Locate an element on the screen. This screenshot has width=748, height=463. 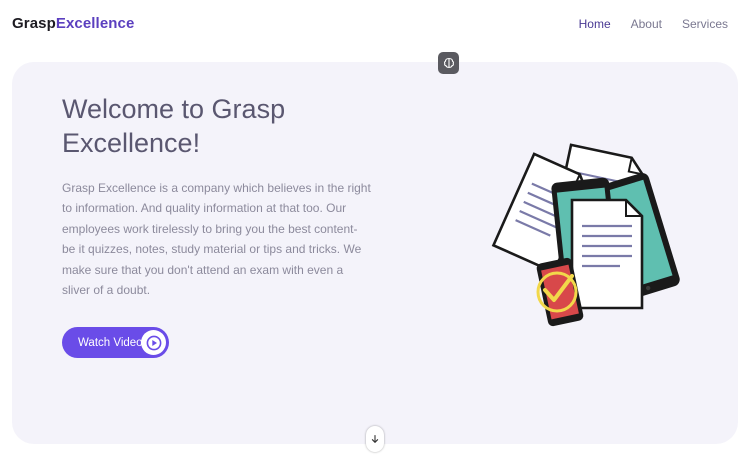
brand-logo: GraspExcellence is located at coordinates (73, 23).